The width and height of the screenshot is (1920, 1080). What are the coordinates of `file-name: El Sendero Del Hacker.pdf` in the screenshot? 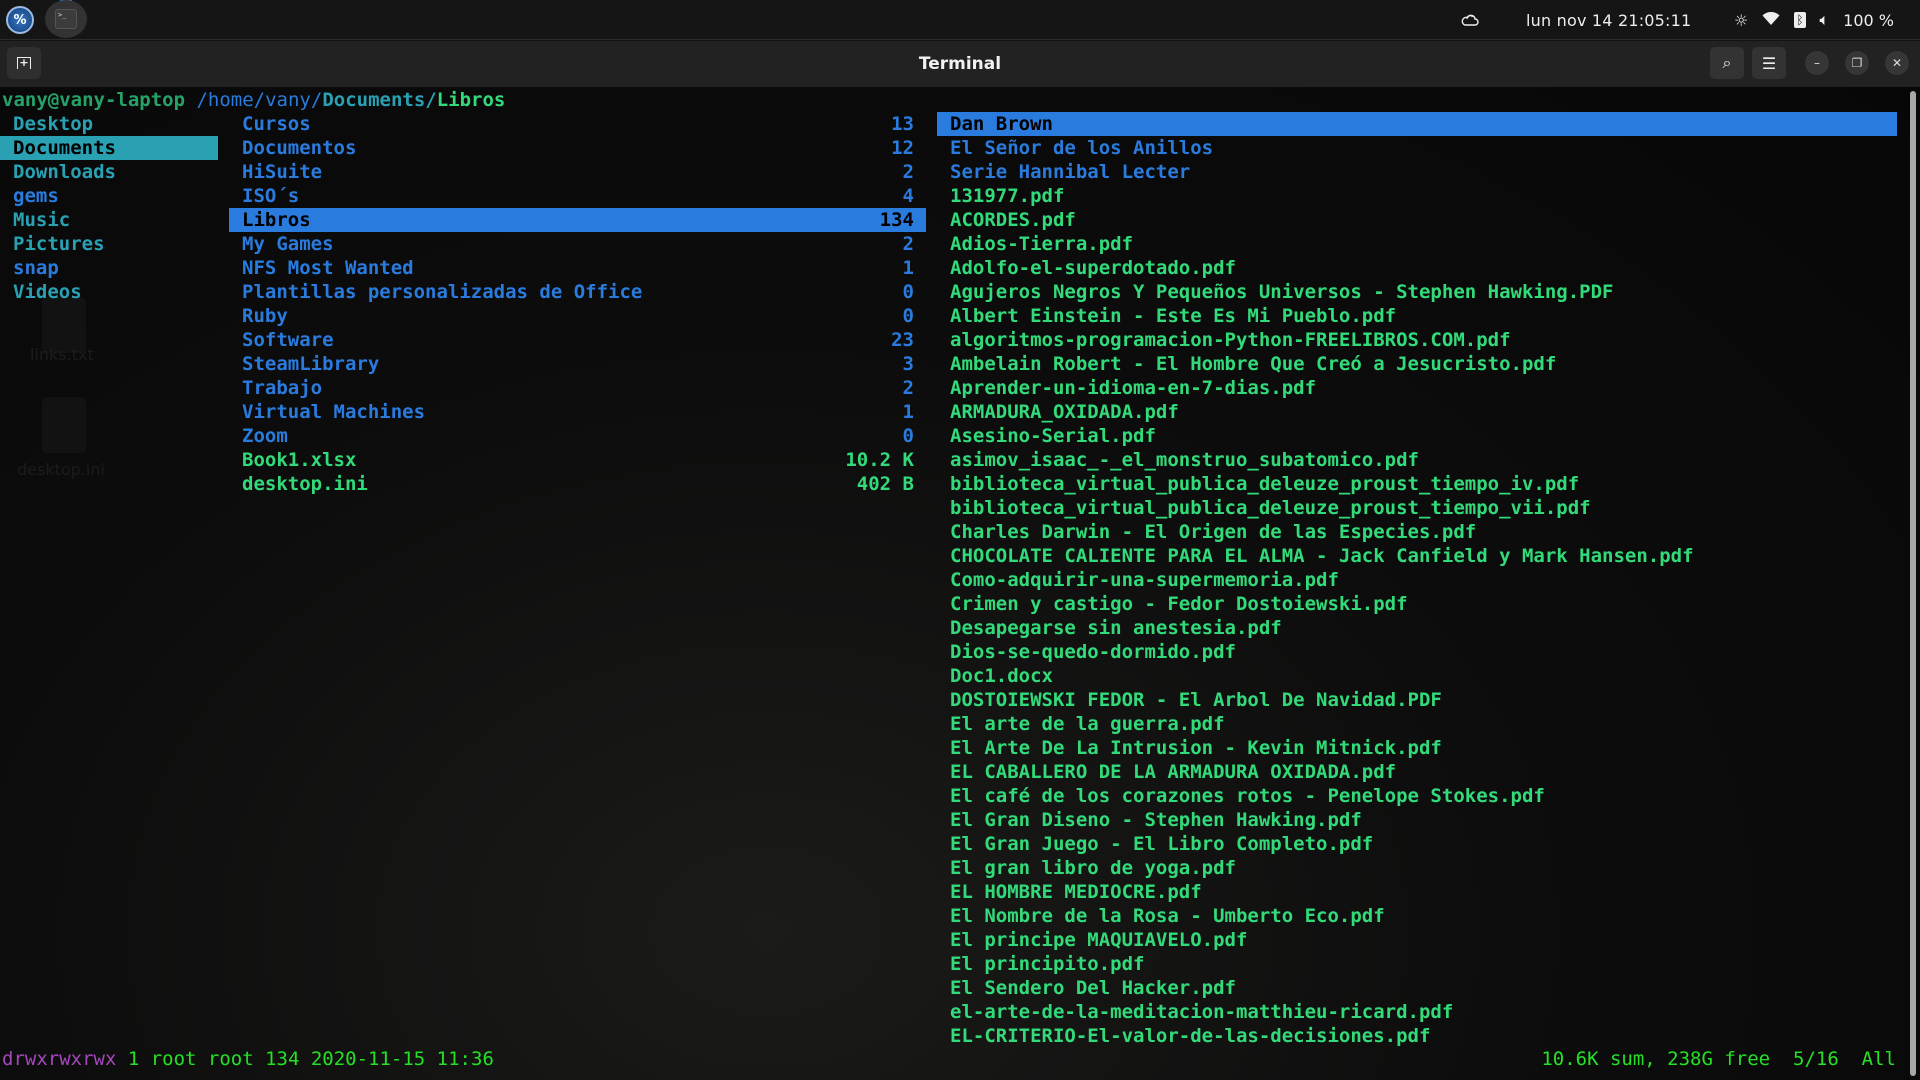 It's located at (1093, 988).